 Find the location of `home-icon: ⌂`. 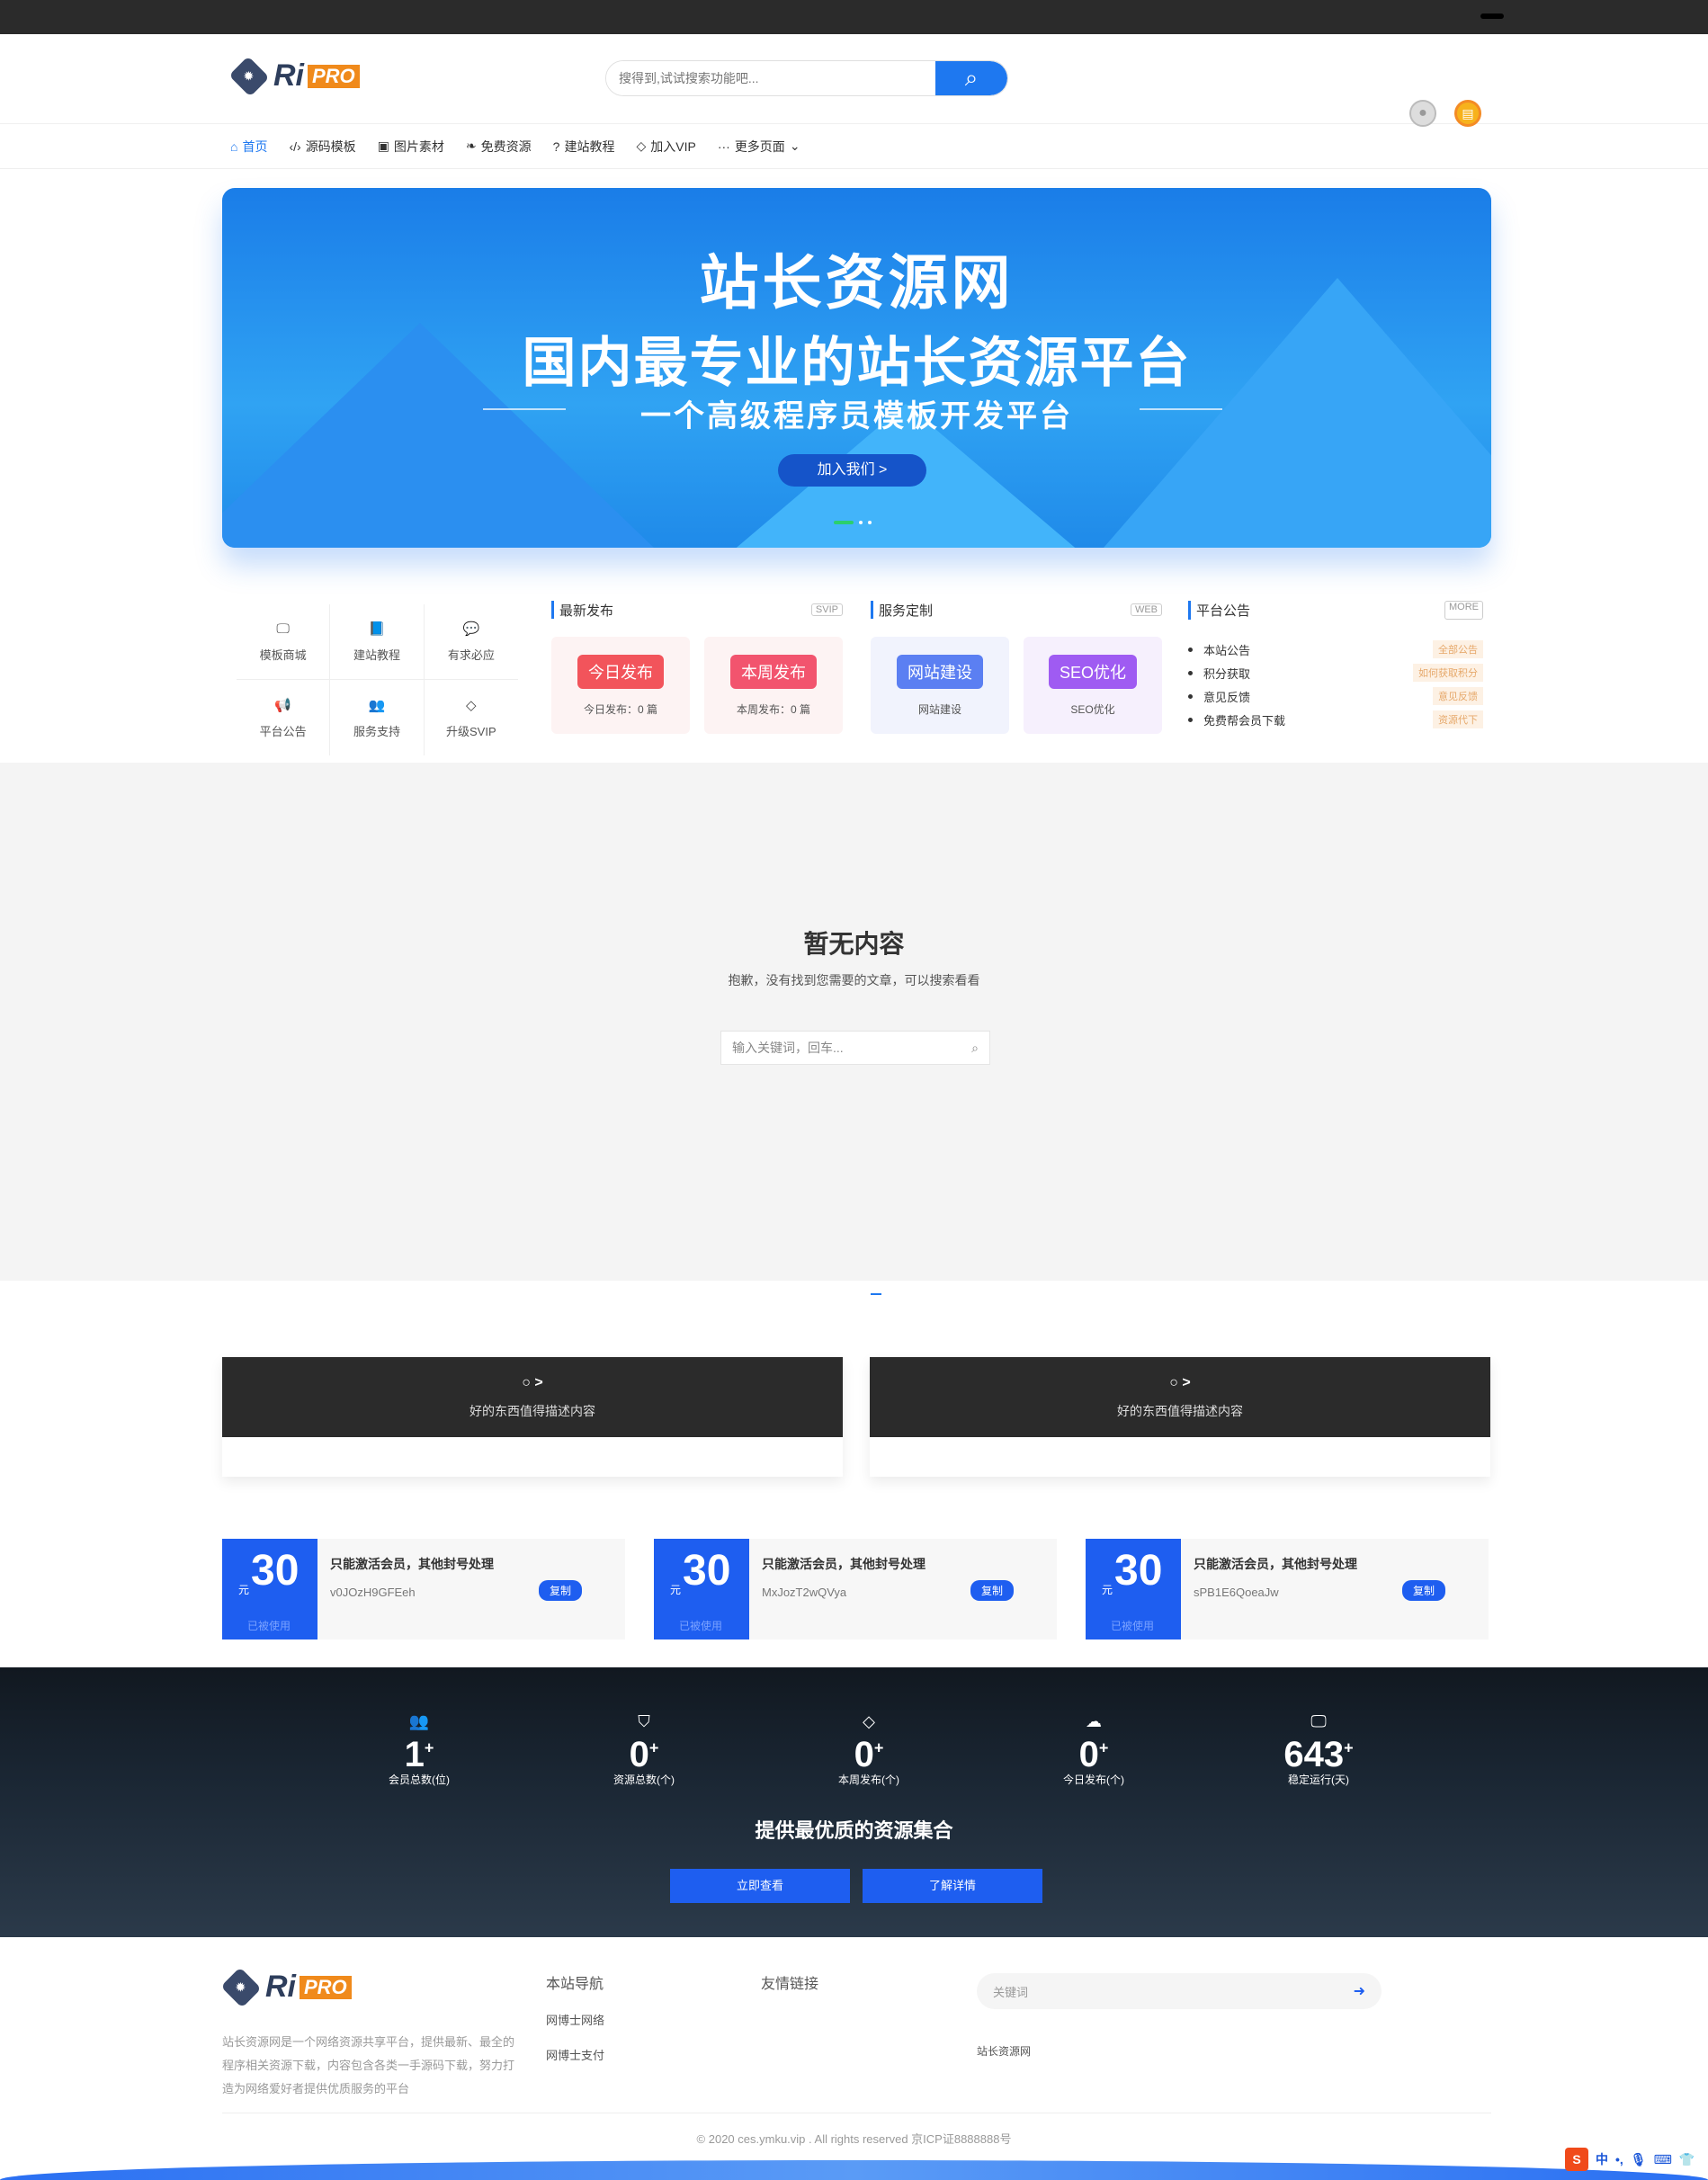

home-icon: ⌂ is located at coordinates (234, 146).